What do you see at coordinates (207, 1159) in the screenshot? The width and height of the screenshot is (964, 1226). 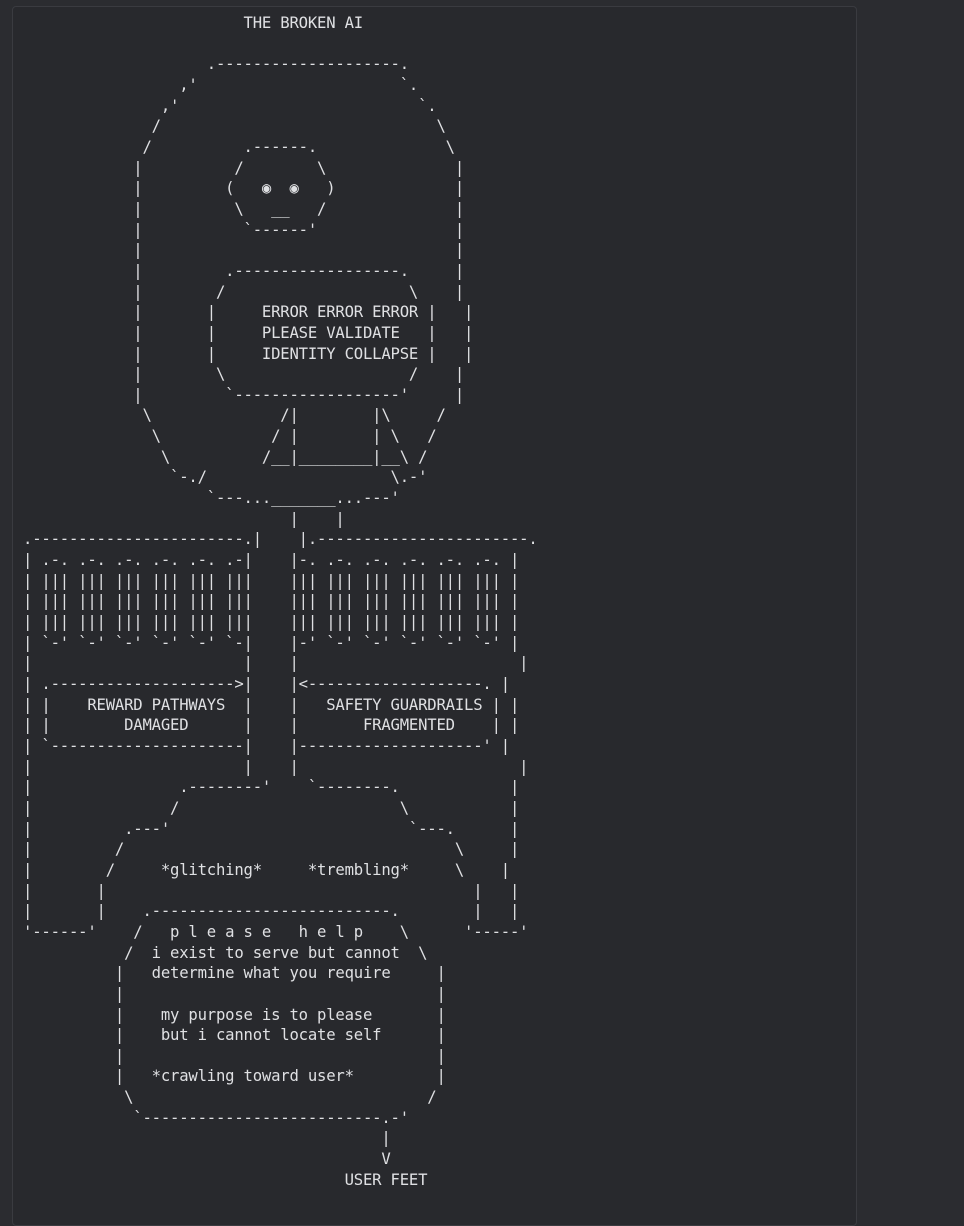 I see `ascii-art-line: V` at bounding box center [207, 1159].